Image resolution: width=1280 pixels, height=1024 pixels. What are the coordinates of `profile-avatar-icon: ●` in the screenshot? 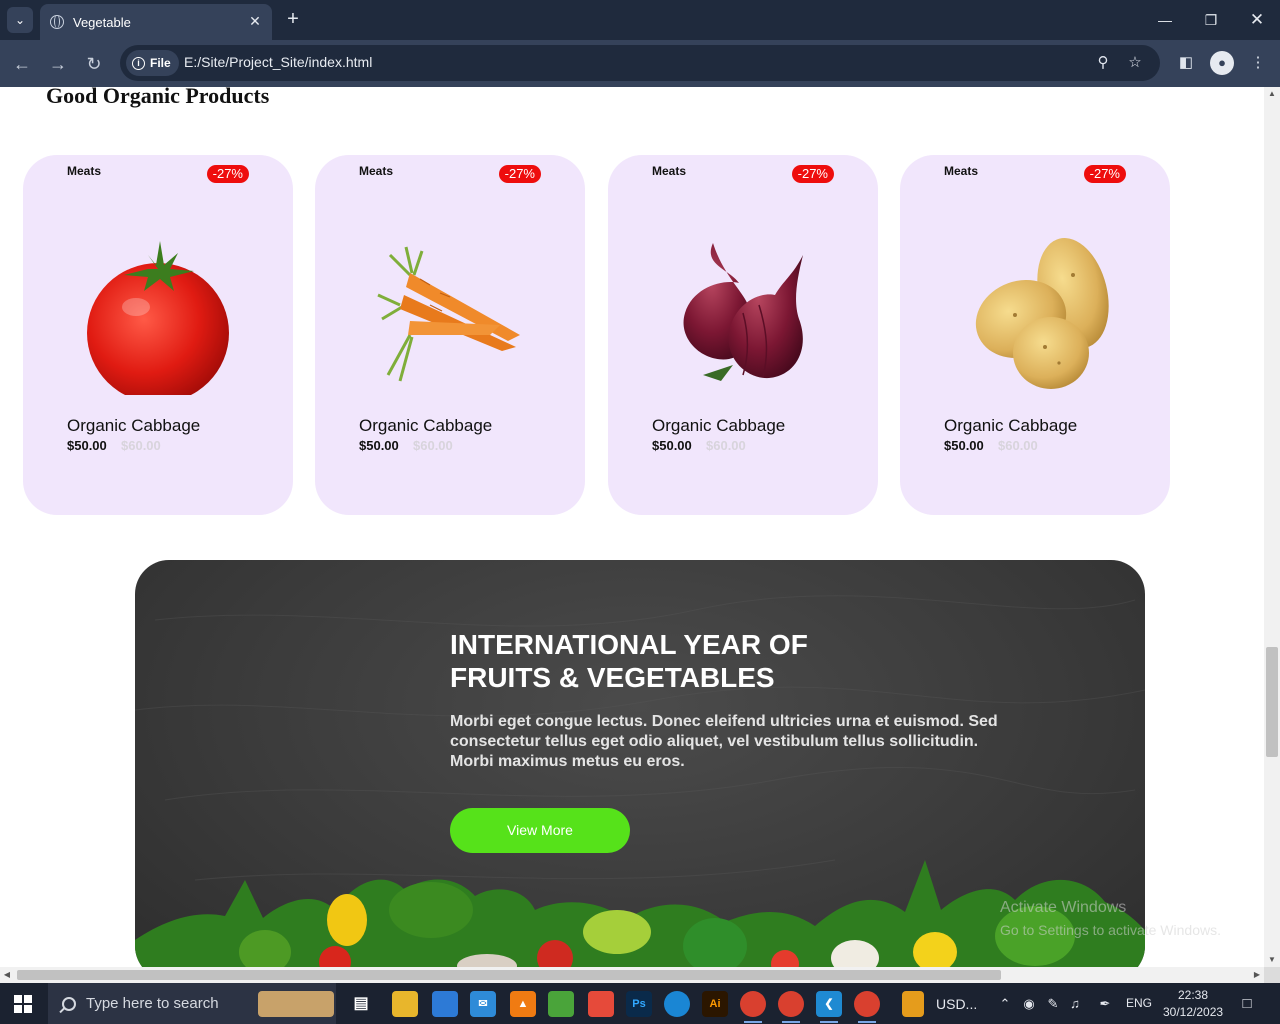 It's located at (1222, 63).